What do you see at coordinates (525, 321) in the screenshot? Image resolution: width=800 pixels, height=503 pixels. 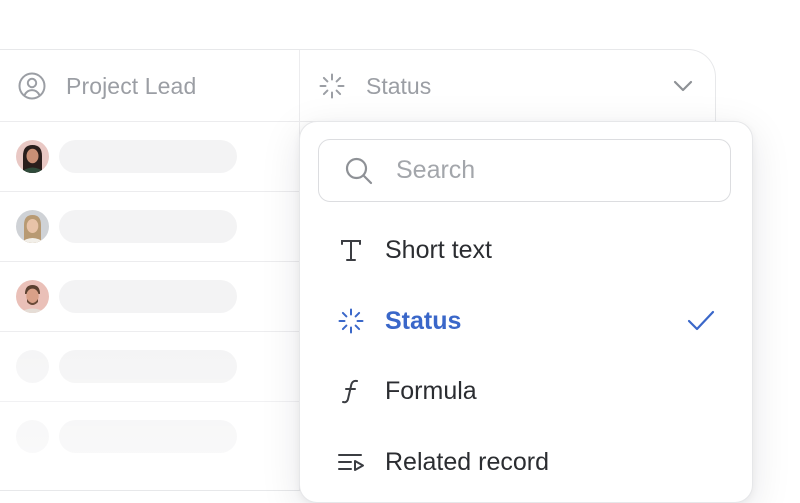 I see `option-status: Status` at bounding box center [525, 321].